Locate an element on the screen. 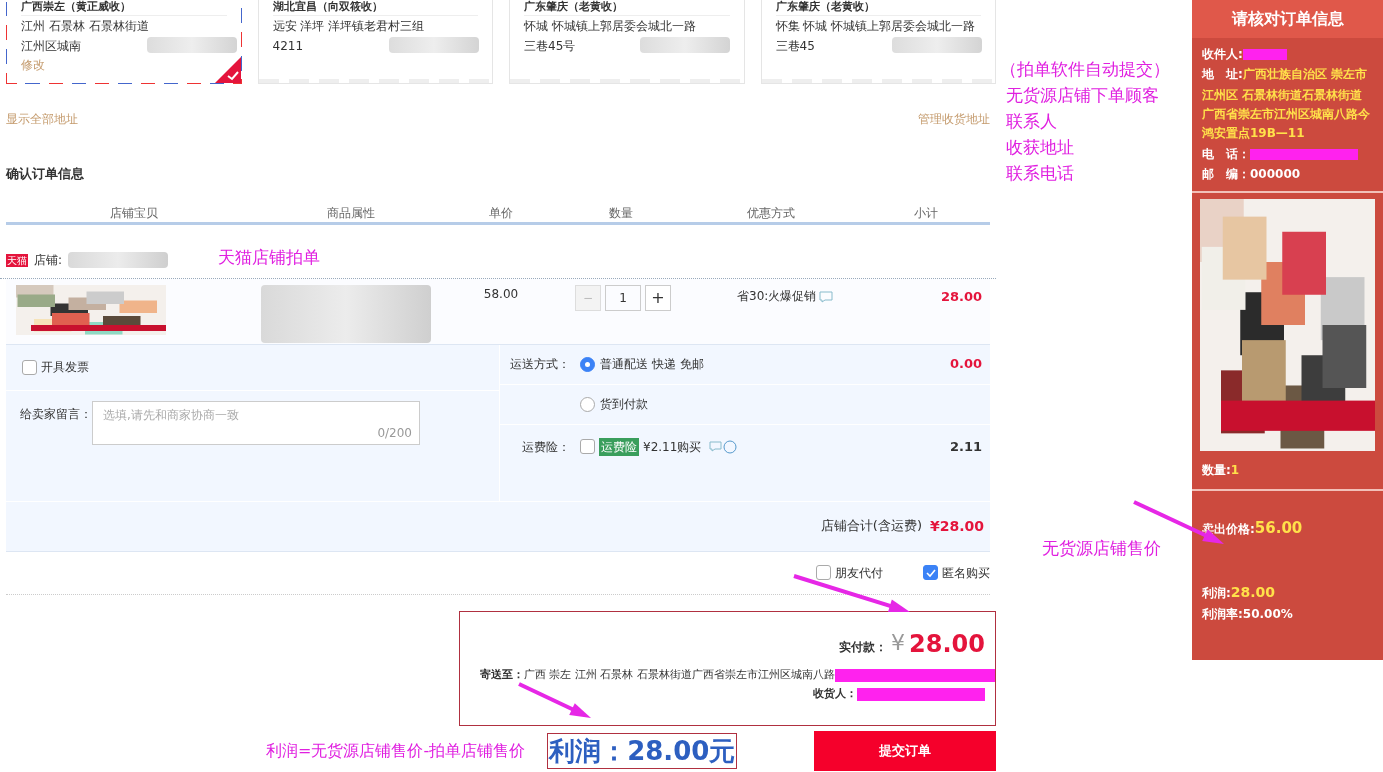  selected-check-icon is located at coordinates (227, 70).